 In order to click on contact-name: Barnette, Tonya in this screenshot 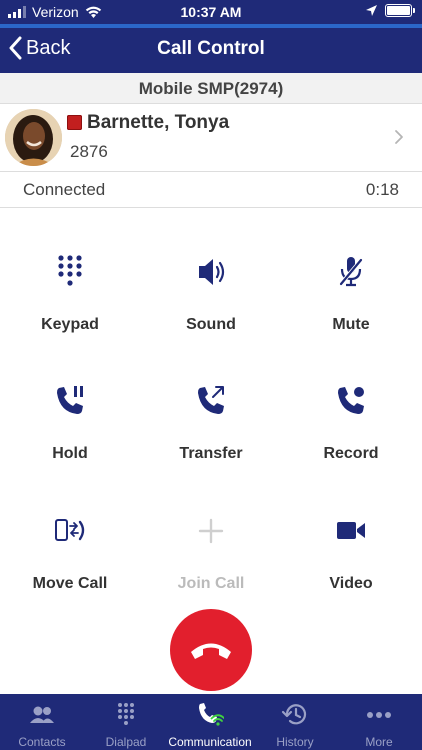, I will do `click(158, 122)`.